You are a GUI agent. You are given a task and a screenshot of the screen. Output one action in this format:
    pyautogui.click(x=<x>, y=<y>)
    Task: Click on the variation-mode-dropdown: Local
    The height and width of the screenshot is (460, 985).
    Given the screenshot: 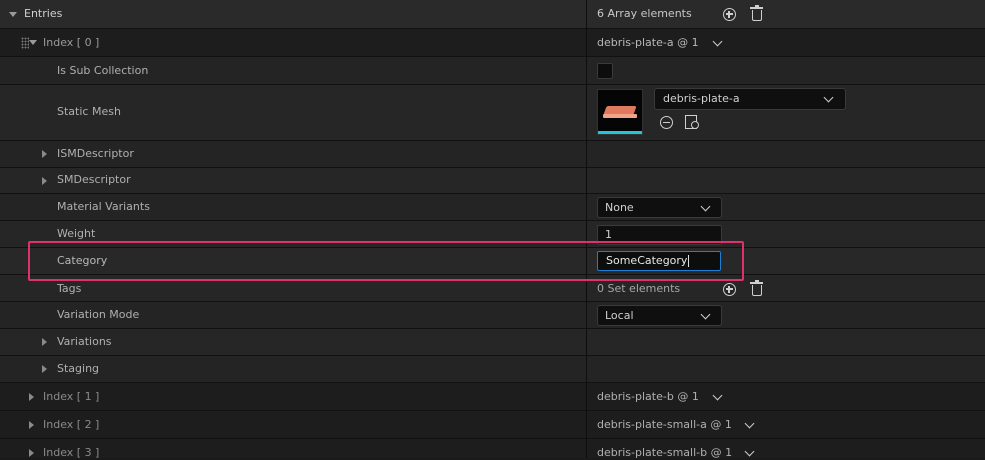 What is the action you would take?
    pyautogui.click(x=659, y=315)
    